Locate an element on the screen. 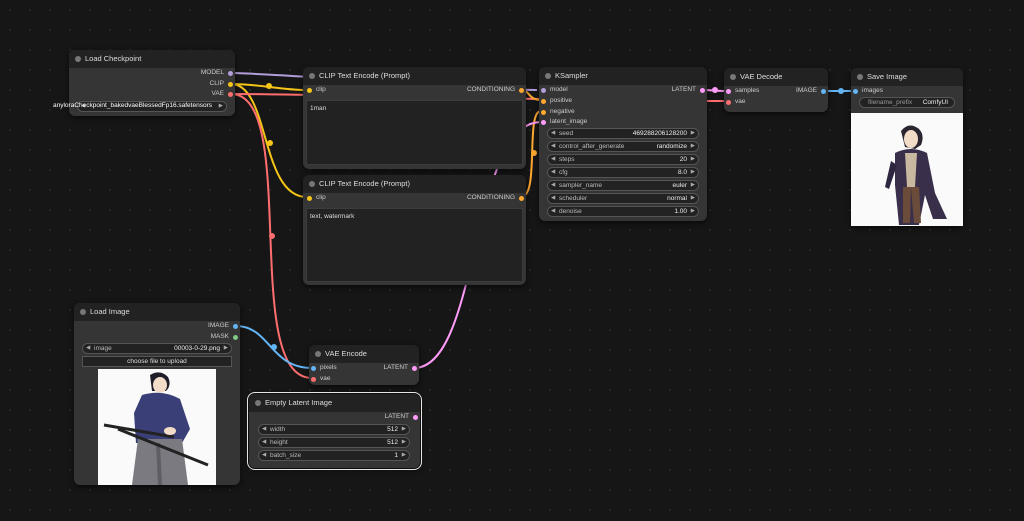 The width and height of the screenshot is (1024, 521). node-title: Empty Latent Image is located at coordinates (334, 403).